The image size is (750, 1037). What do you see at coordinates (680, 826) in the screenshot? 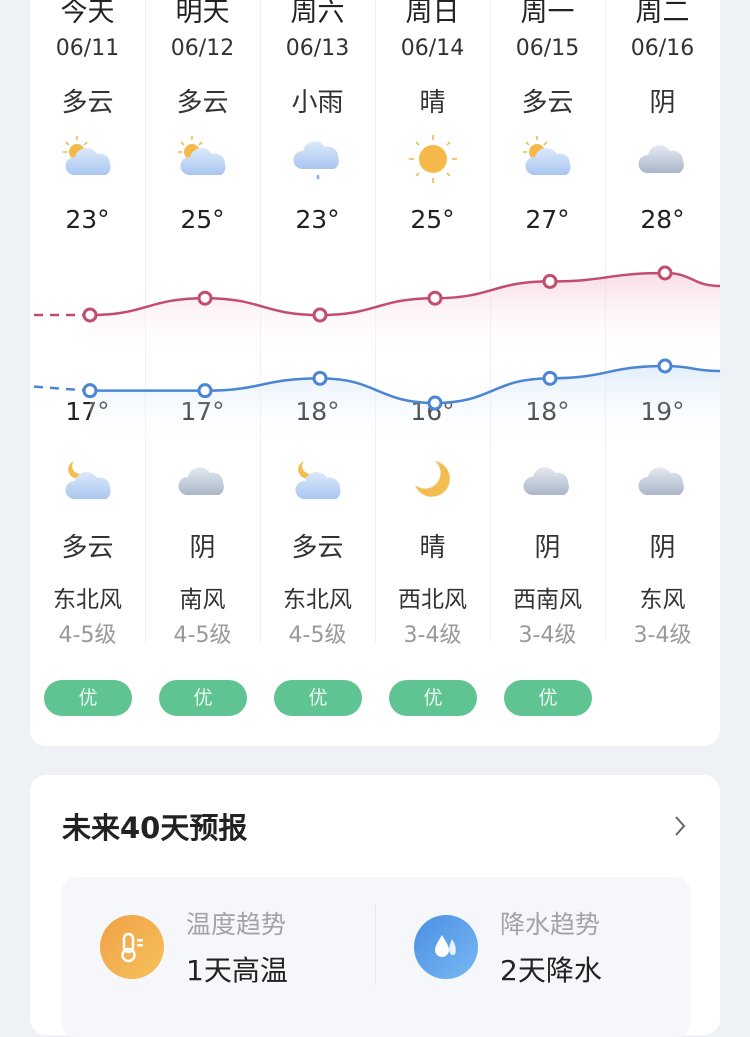
I see `chevron-right-icon` at bounding box center [680, 826].